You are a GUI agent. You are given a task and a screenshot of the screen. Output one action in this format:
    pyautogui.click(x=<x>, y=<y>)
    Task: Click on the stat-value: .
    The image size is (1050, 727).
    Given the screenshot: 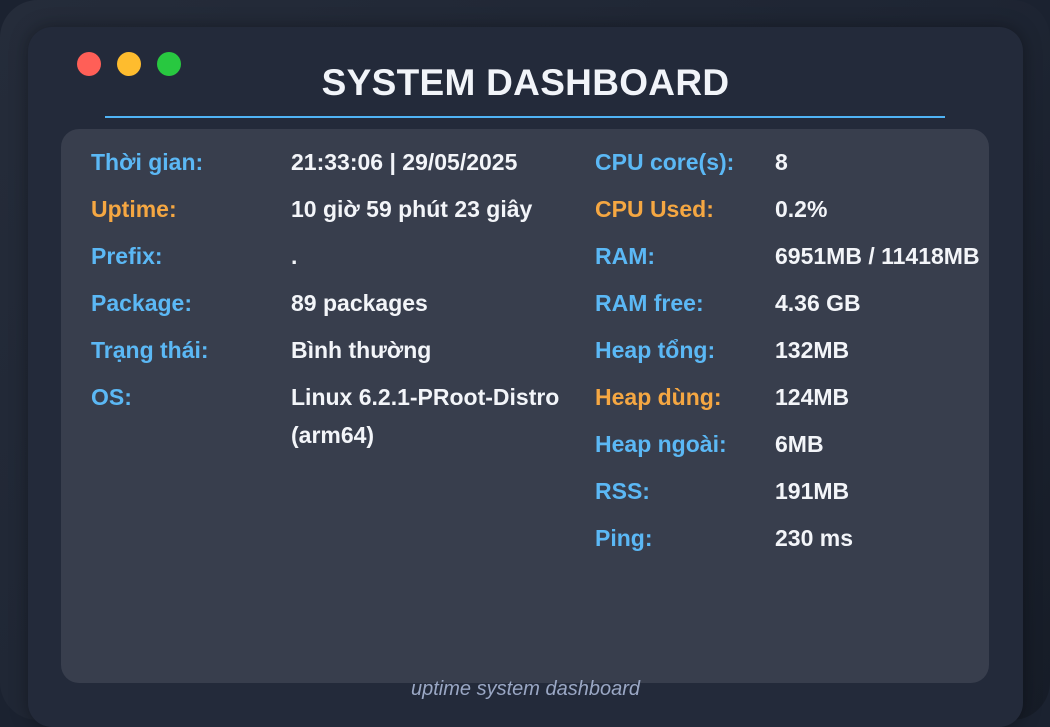 What is the action you would take?
    pyautogui.click(x=294, y=256)
    